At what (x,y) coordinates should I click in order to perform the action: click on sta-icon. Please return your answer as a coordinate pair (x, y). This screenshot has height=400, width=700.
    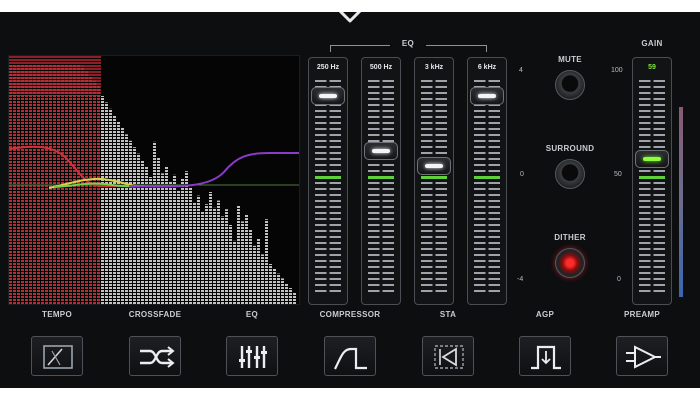
    Looking at the image, I should click on (449, 357).